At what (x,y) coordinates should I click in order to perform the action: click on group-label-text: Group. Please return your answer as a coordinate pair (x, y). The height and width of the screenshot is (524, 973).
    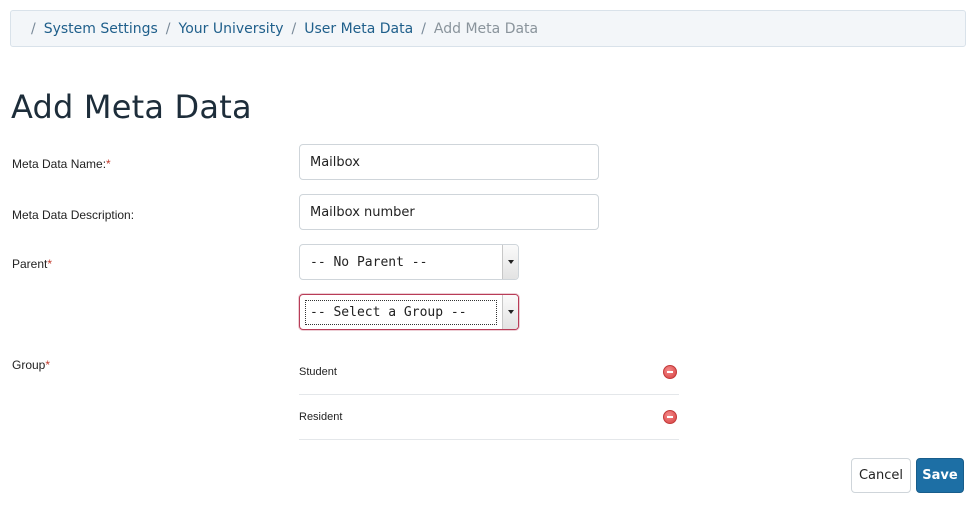
    Looking at the image, I should click on (29, 365).